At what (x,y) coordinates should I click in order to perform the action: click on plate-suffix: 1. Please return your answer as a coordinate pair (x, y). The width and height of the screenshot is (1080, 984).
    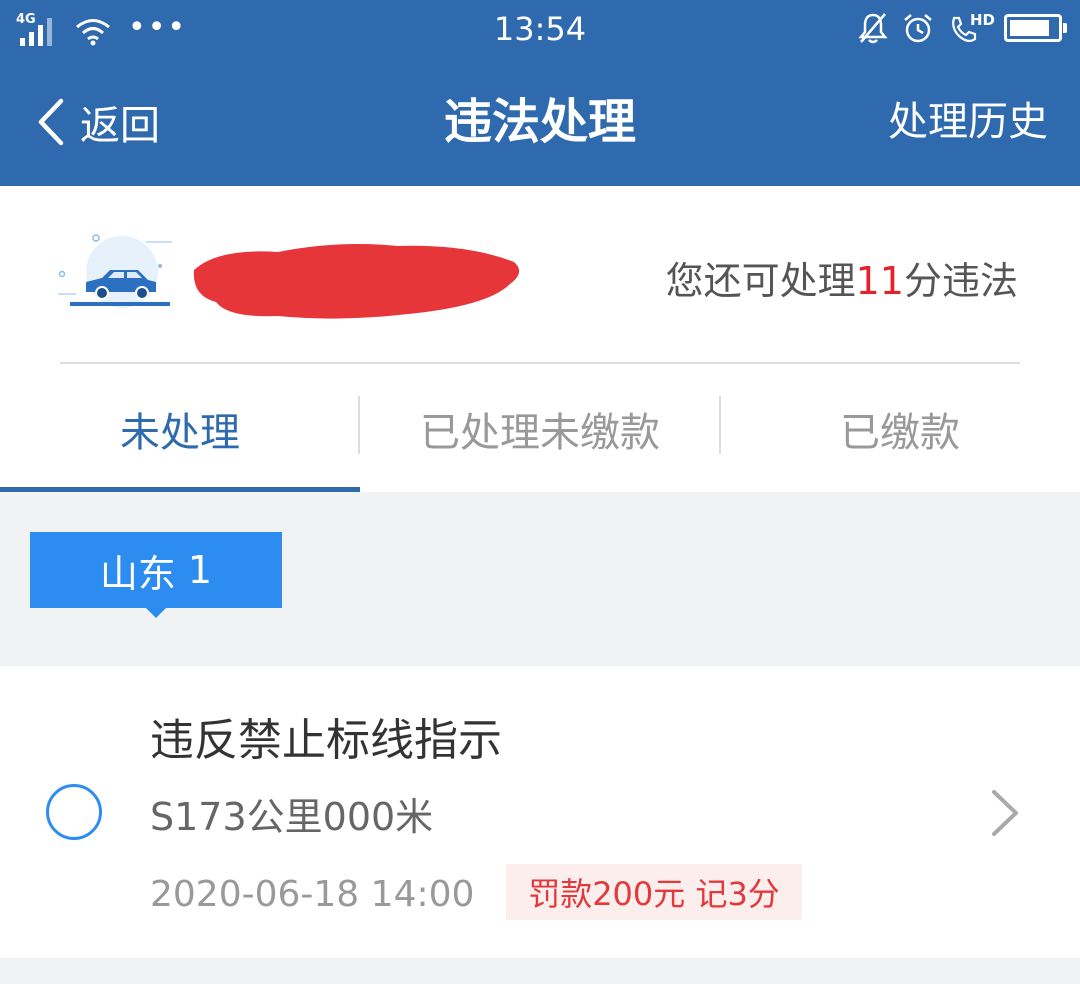
    Looking at the image, I should click on (200, 570).